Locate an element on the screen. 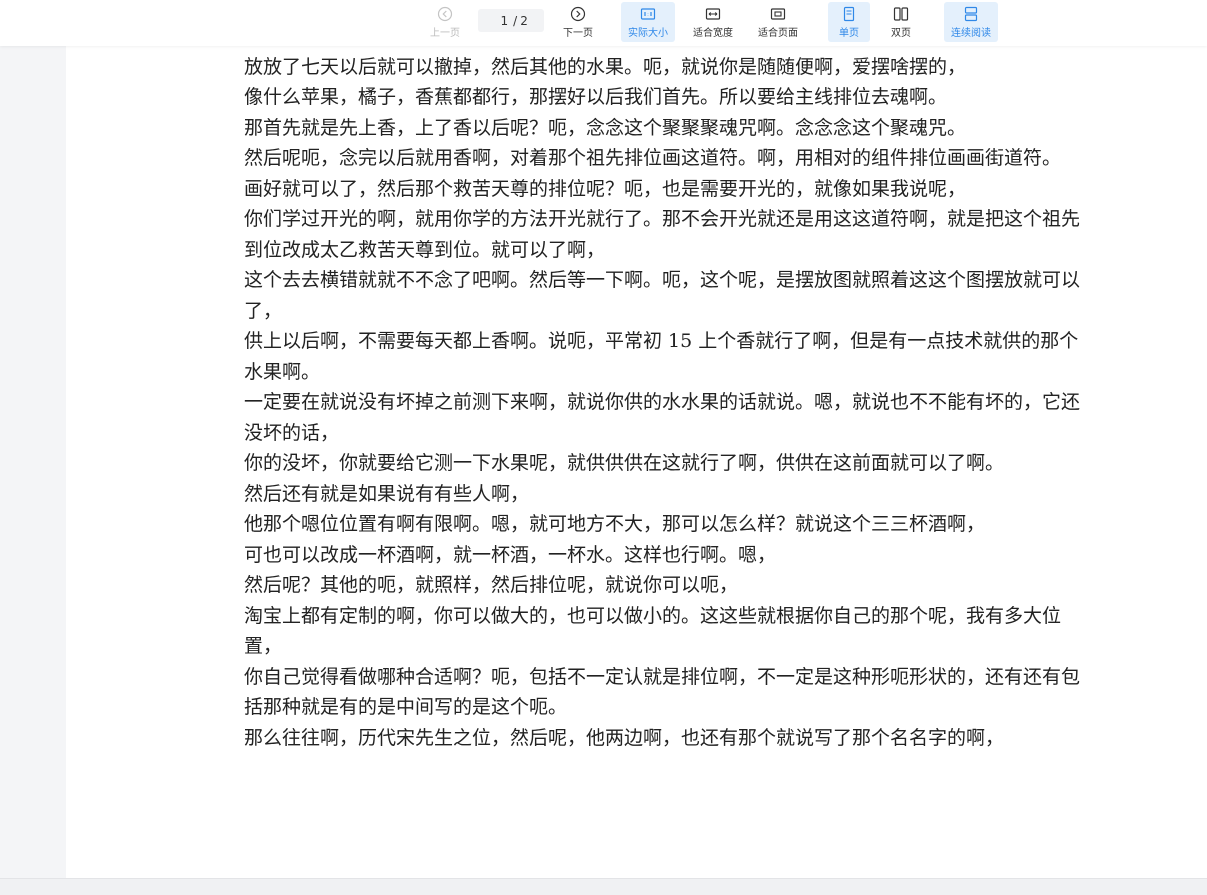 The width and height of the screenshot is (1207, 895). page-number-input is located at coordinates (501, 20).